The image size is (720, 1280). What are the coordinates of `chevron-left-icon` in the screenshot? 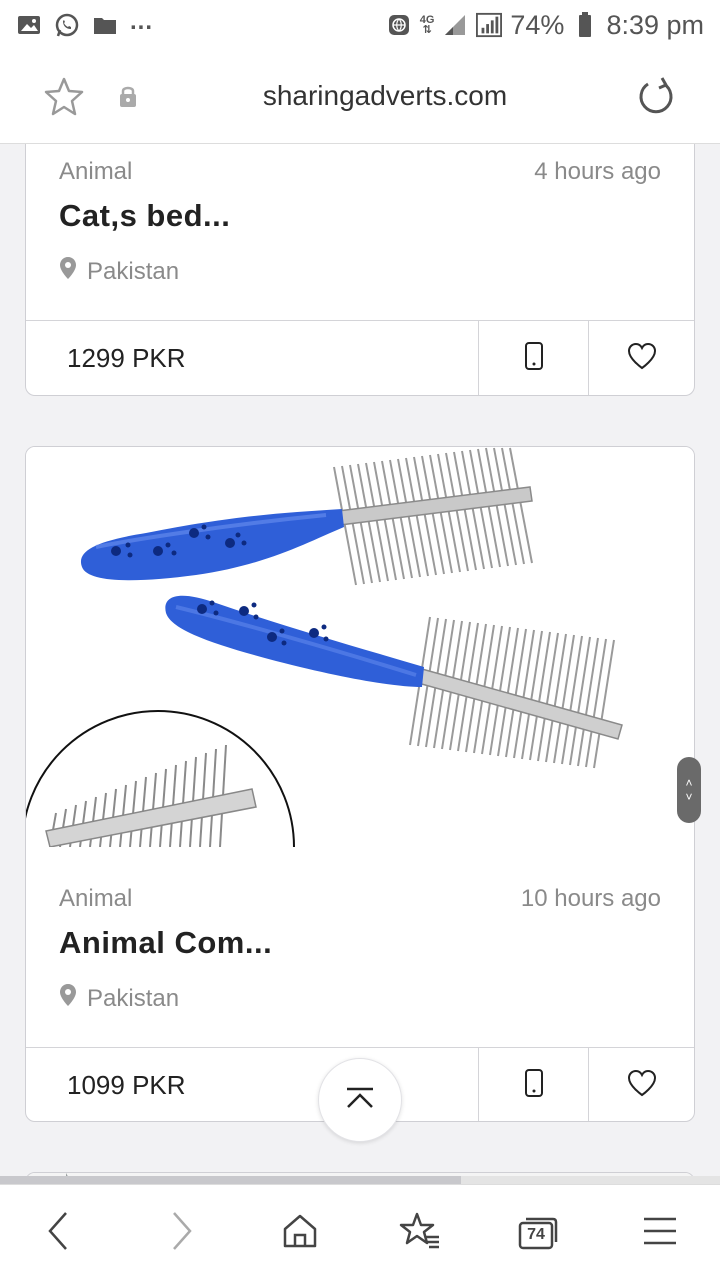 It's located at (58, 1233).